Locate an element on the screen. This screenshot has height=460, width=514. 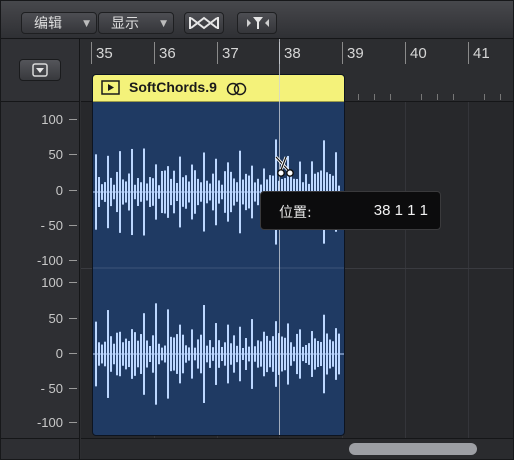
horizontal-scrollbar is located at coordinates (297, 448).